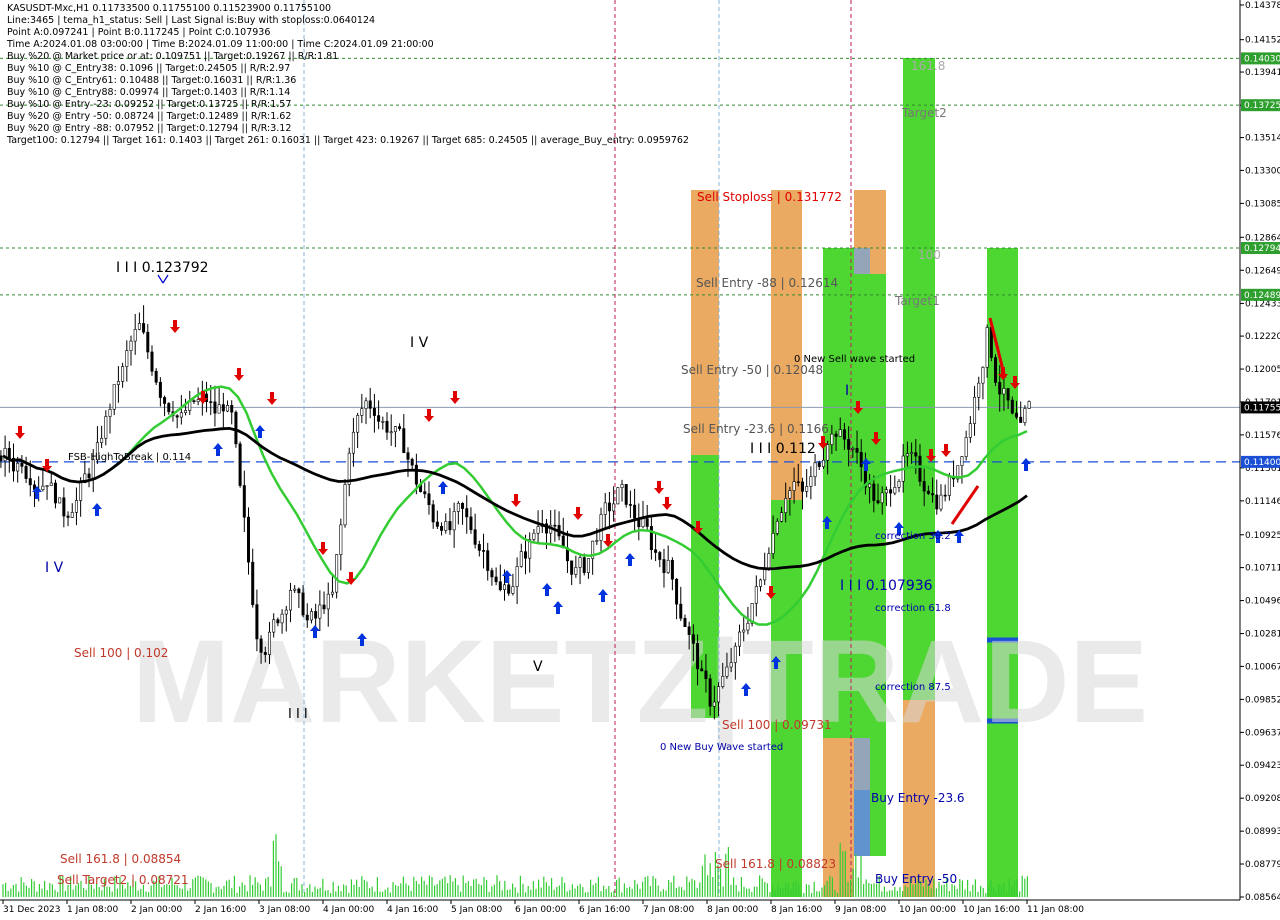 This screenshot has width=1280, height=920. What do you see at coordinates (1262, 296) in the screenshot?
I see `price-tag-label: 0.12489` at bounding box center [1262, 296].